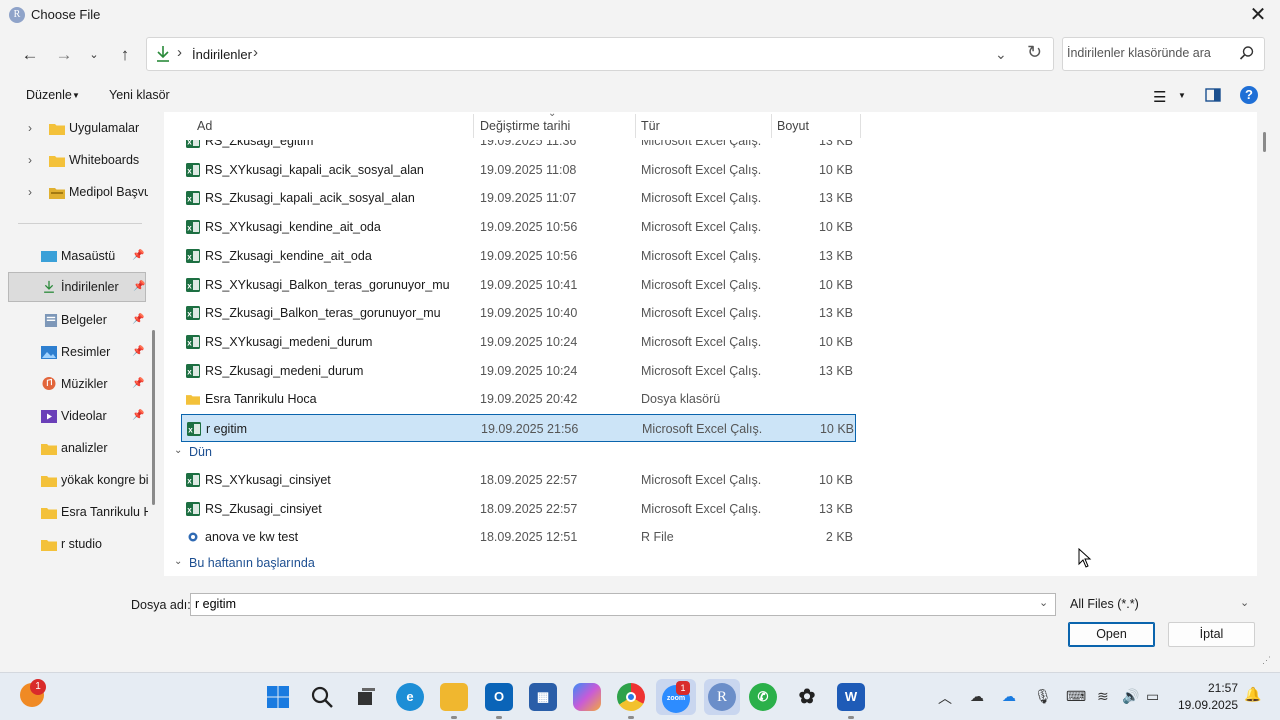 Image resolution: width=1280 pixels, height=720 pixels. What do you see at coordinates (1152, 696) in the screenshot?
I see `battery-icon: ▭` at bounding box center [1152, 696].